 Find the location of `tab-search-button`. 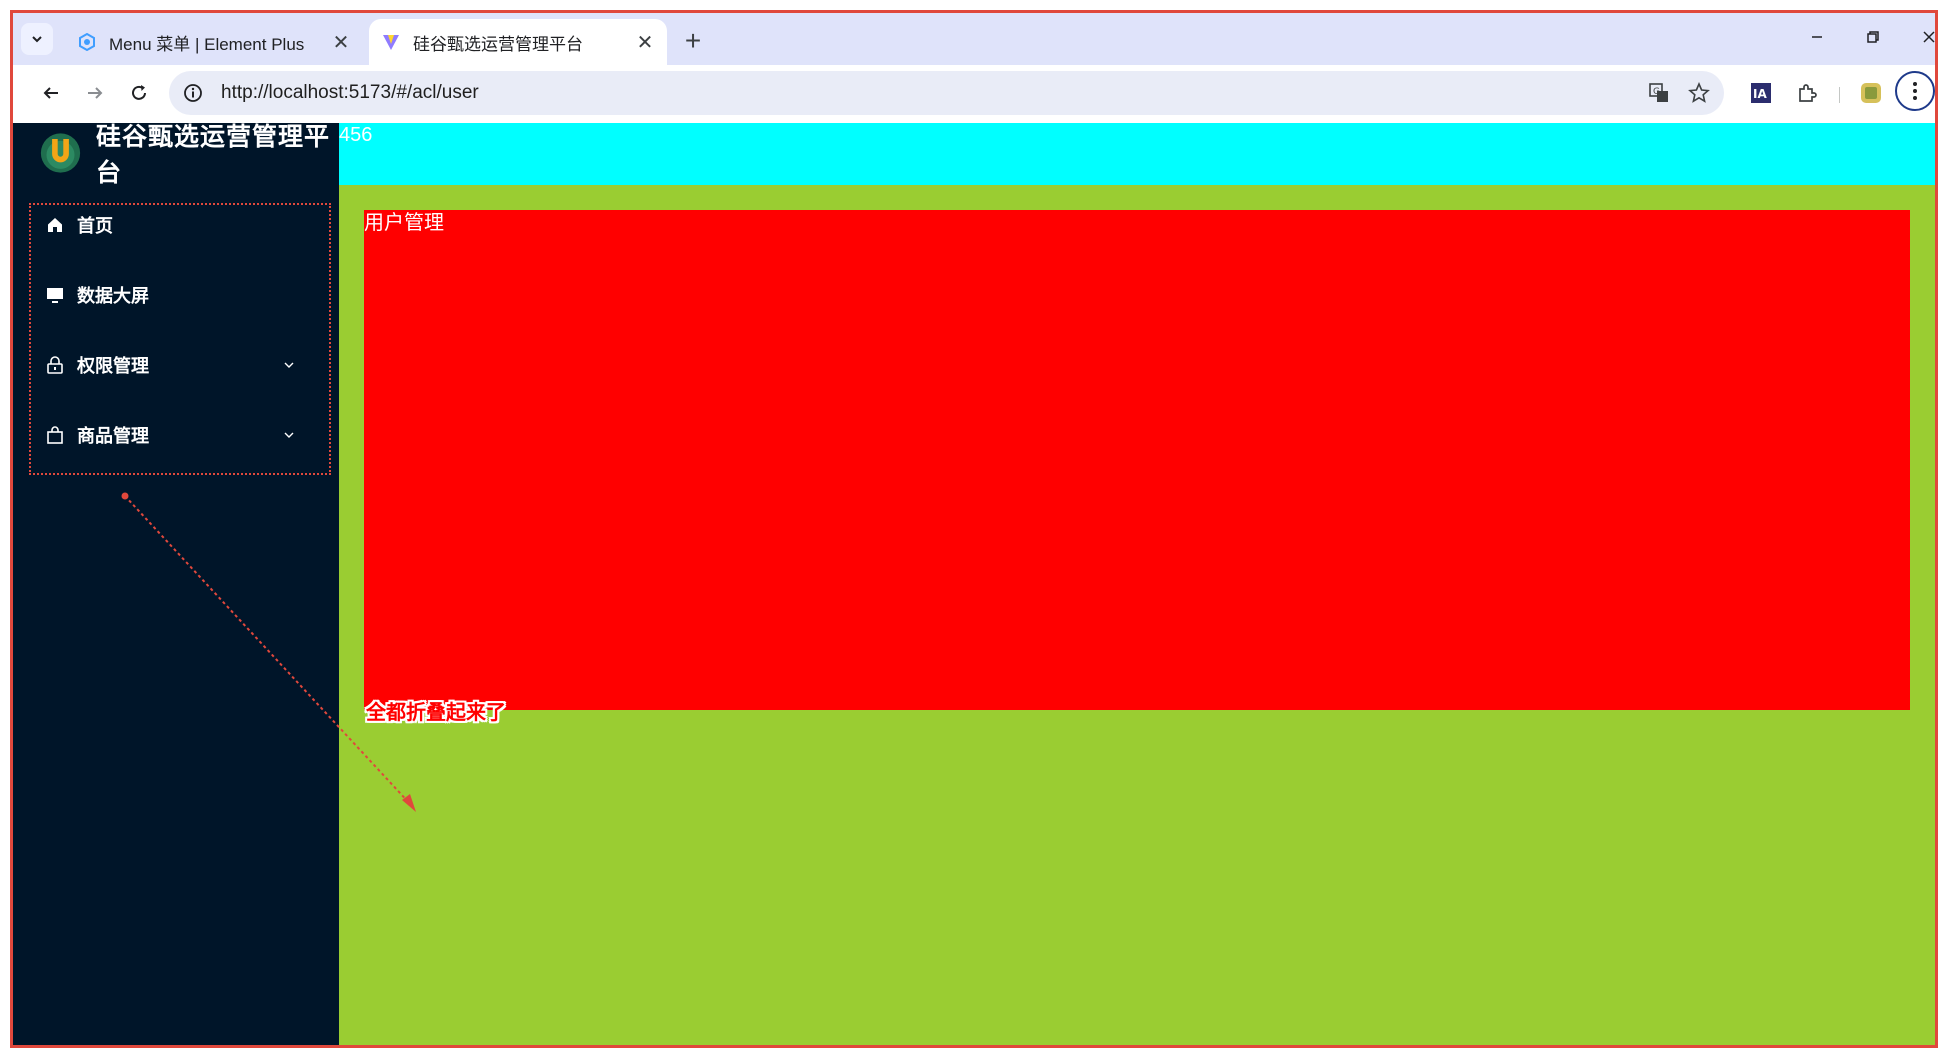

tab-search-button is located at coordinates (37, 39).